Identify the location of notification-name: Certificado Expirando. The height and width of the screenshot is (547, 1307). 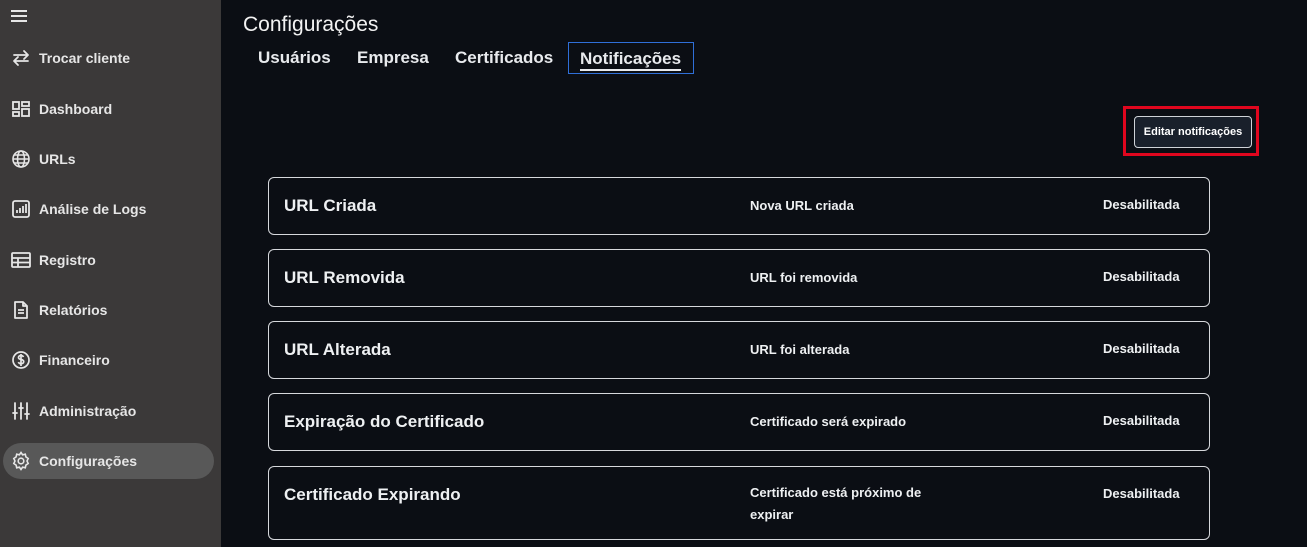
(372, 494).